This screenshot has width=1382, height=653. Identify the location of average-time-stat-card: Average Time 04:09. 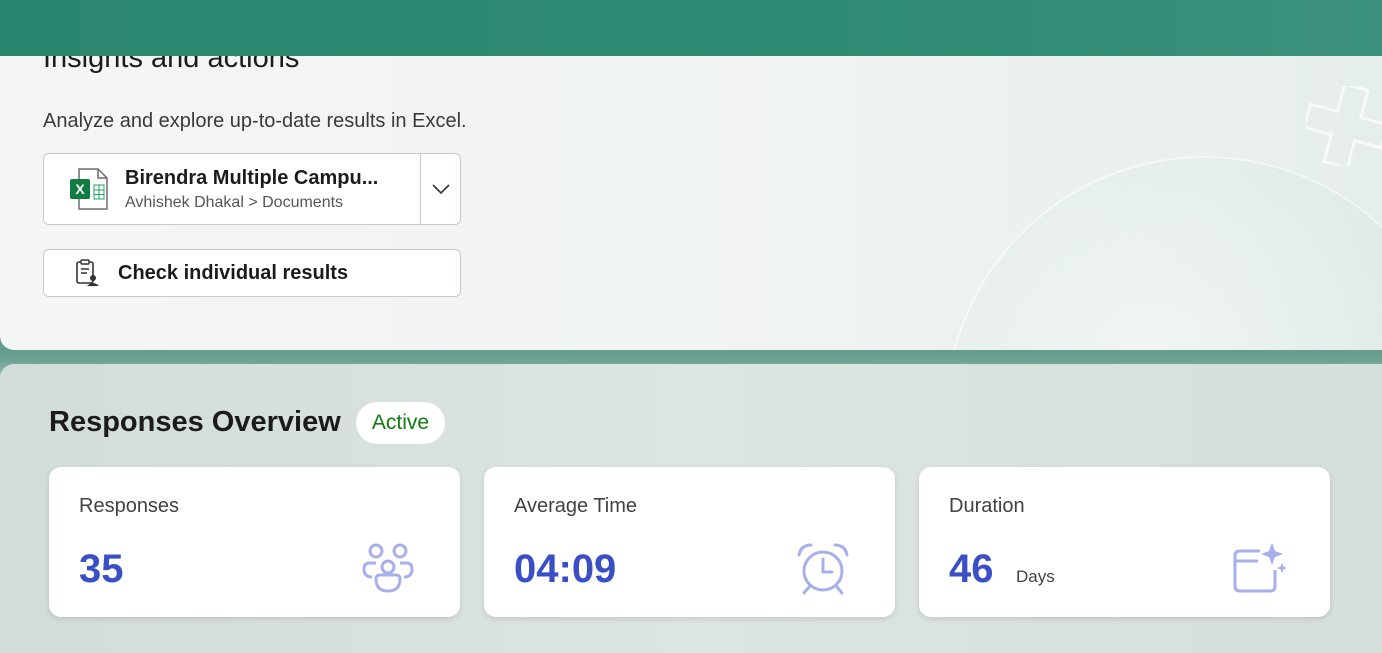
(689, 542).